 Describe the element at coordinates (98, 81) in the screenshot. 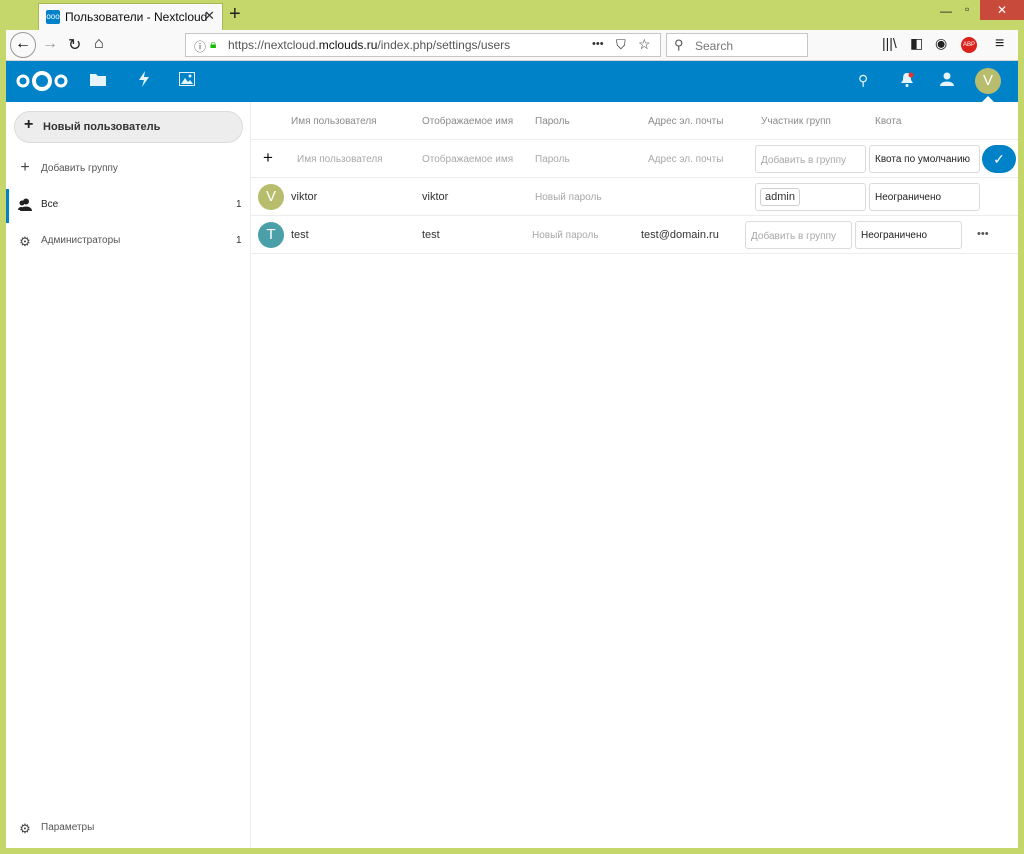

I see `files-icon` at that location.